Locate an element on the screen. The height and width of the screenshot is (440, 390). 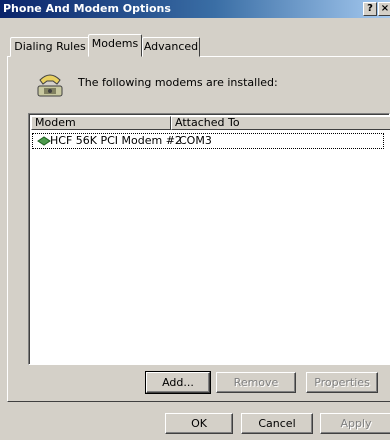
ok-button: OK is located at coordinates (199, 423).